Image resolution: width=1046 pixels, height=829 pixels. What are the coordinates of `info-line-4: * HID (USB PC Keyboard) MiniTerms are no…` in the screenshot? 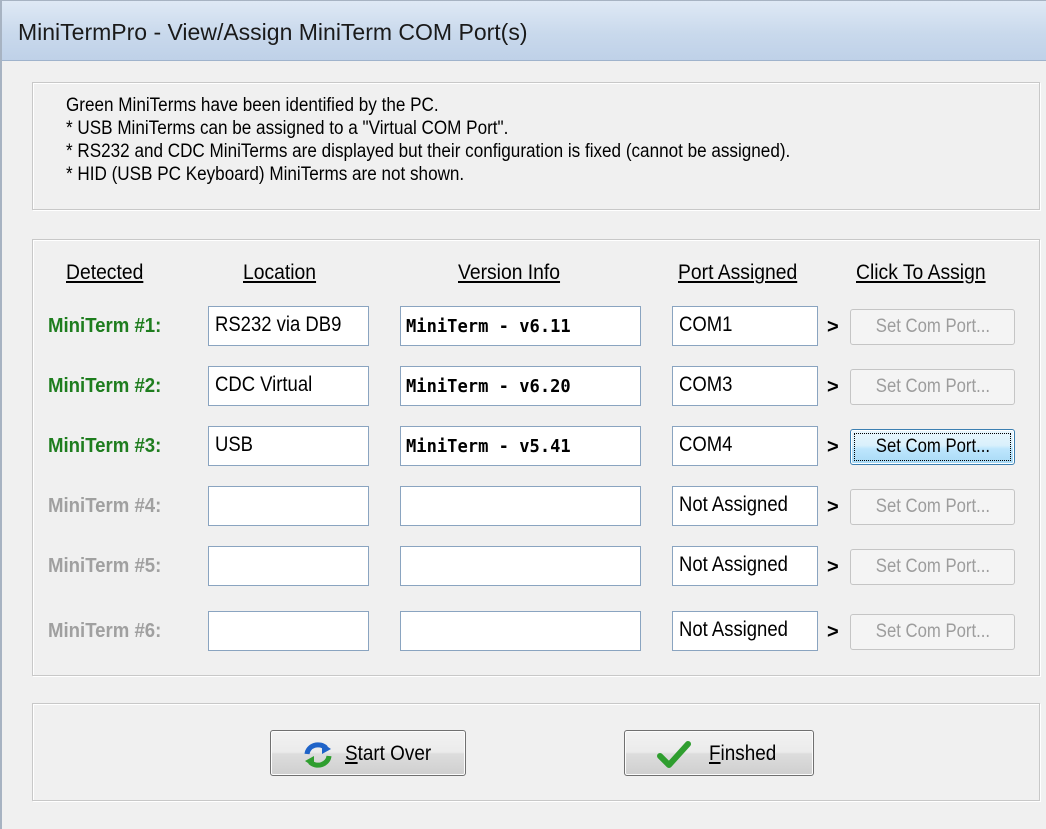 It's located at (265, 174).